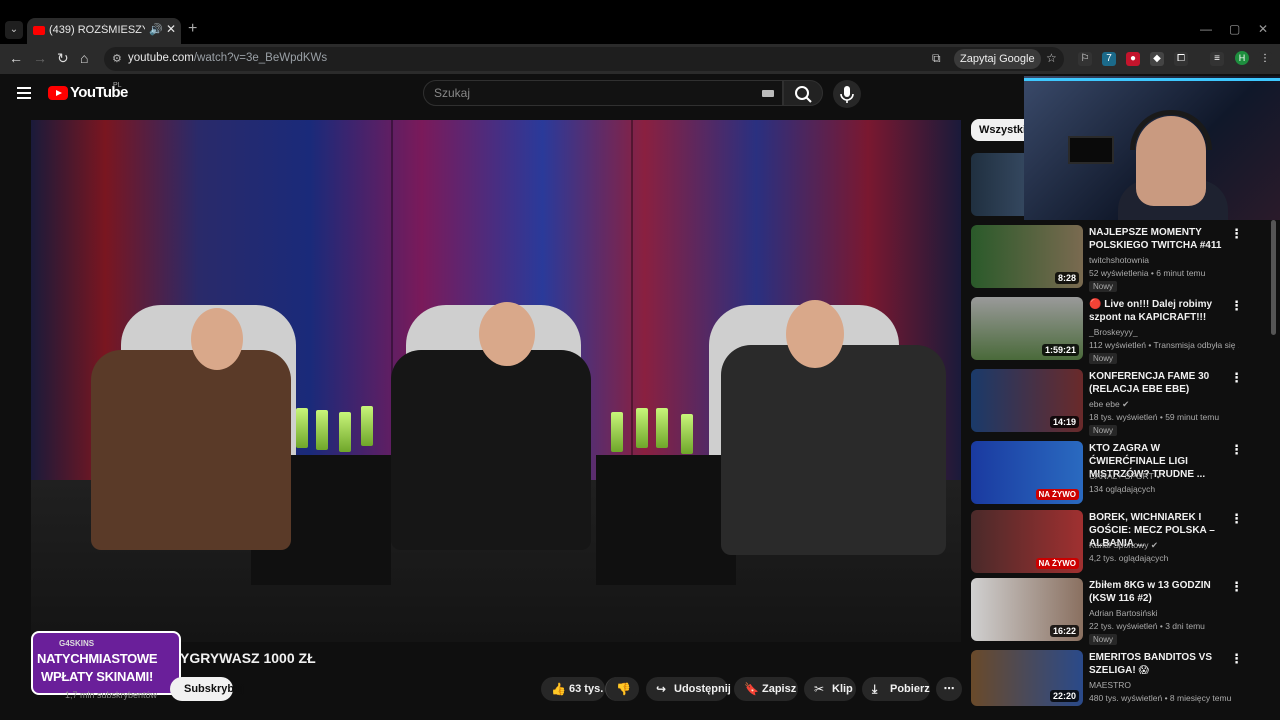  I want to click on thumbnail: 14:19, so click(1027, 400).